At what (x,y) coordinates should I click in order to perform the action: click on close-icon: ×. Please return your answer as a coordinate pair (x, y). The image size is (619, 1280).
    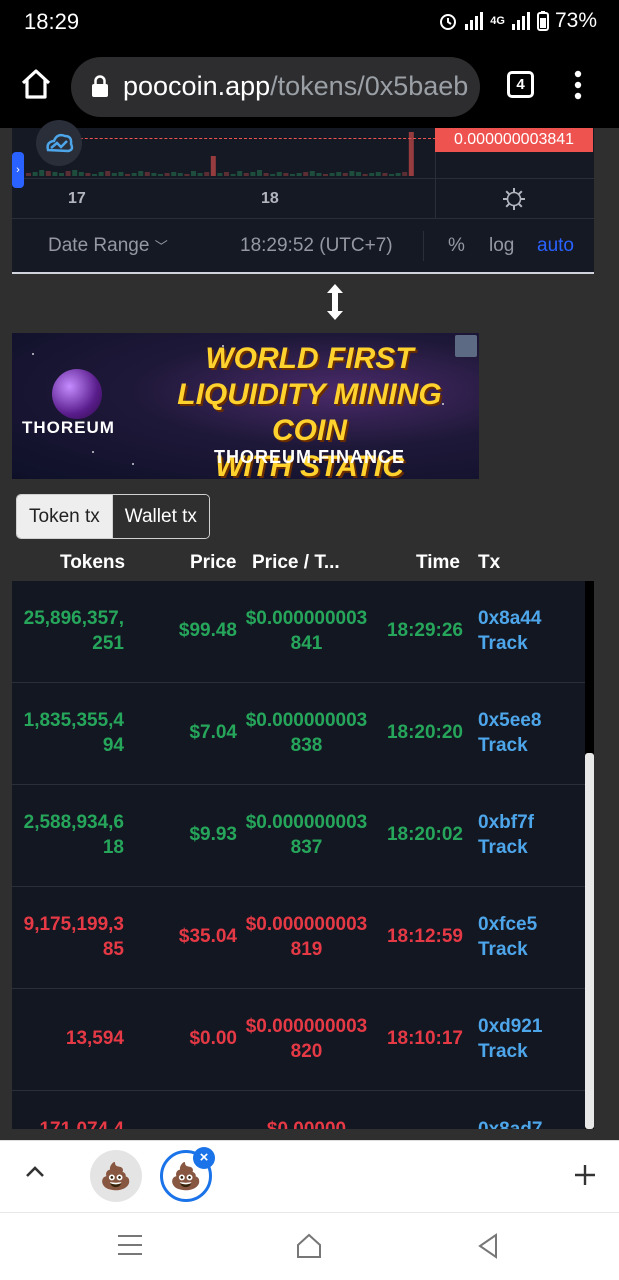
    Looking at the image, I should click on (204, 1158).